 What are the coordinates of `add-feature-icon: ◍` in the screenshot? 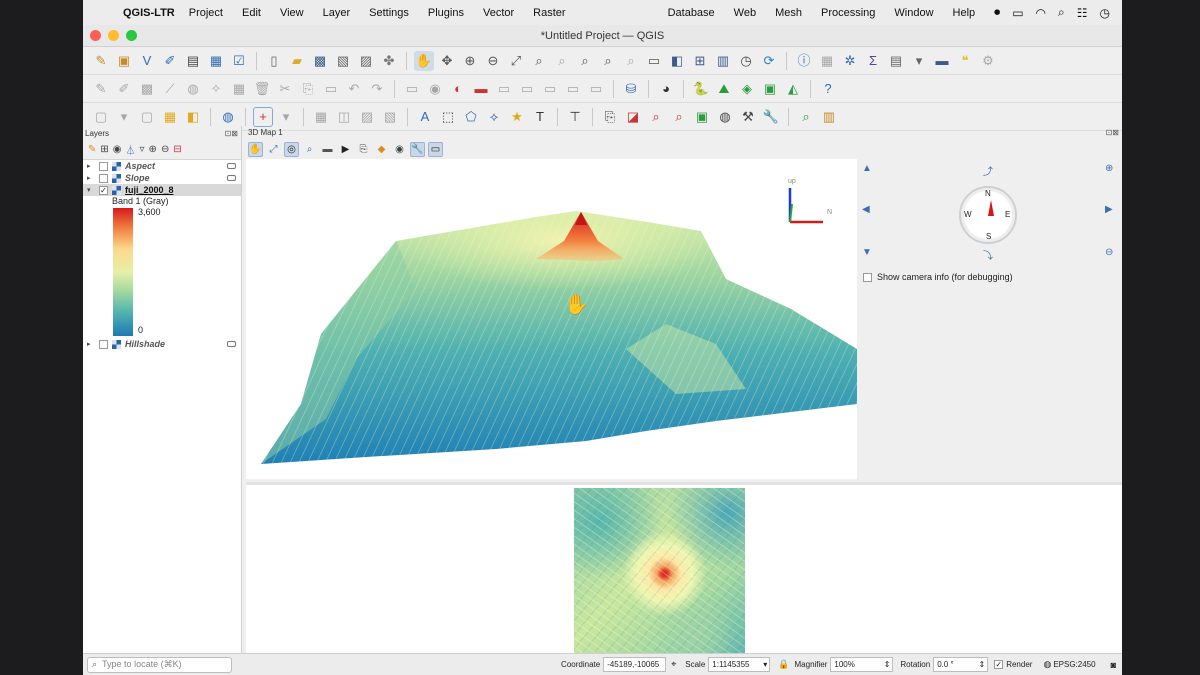 It's located at (193, 89).